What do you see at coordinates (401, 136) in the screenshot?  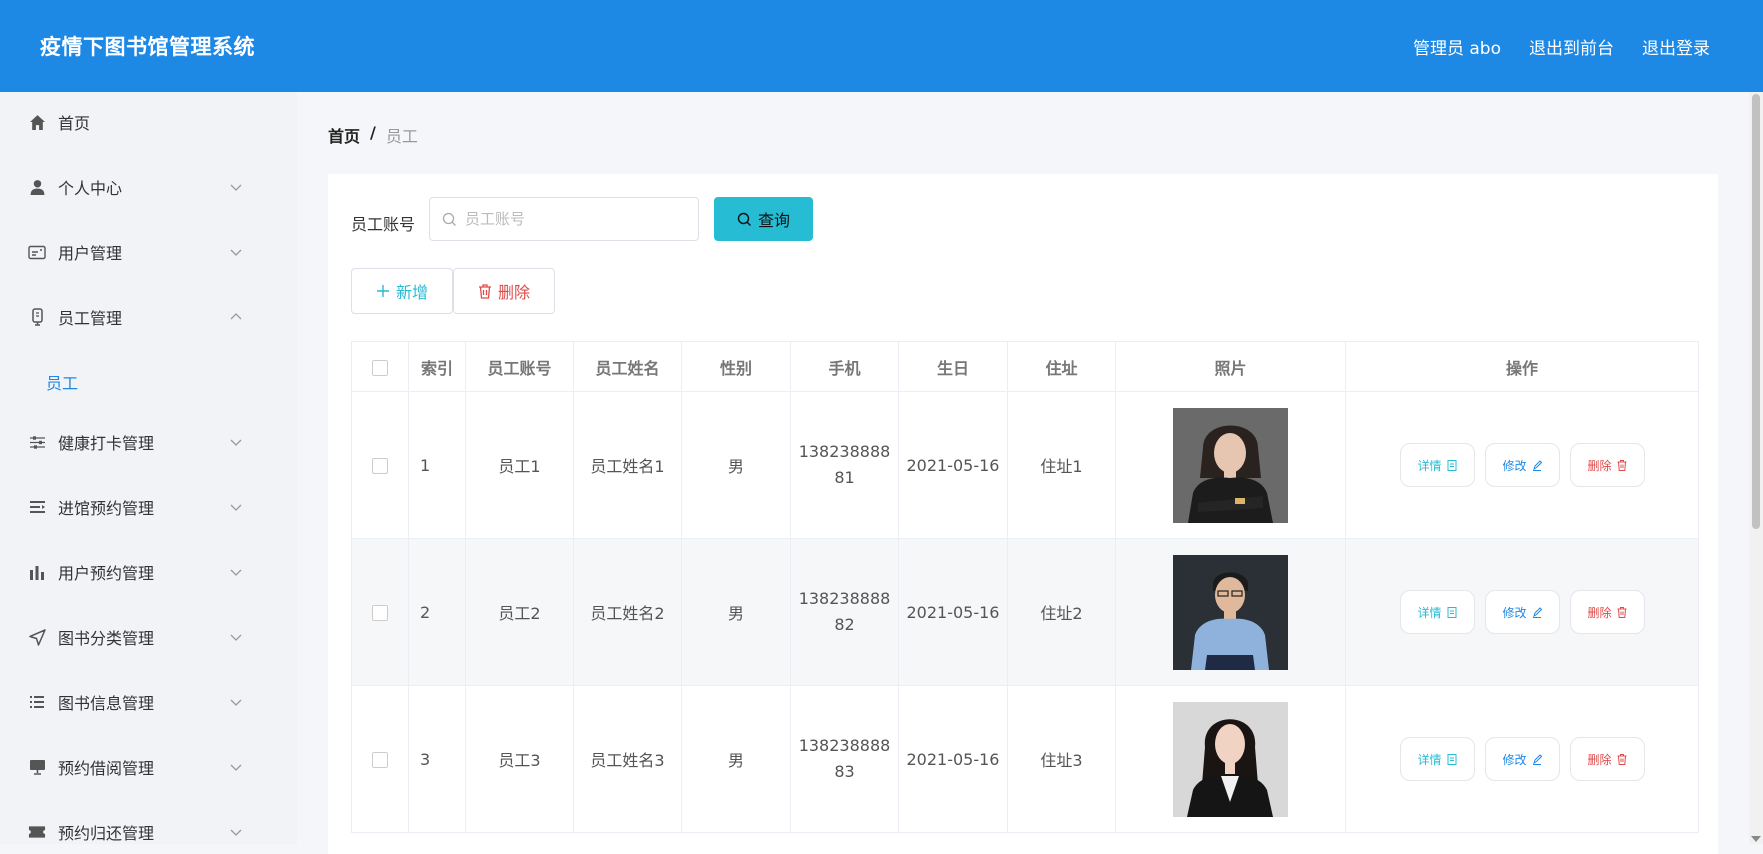 I see `breadcrumb-current: 员工` at bounding box center [401, 136].